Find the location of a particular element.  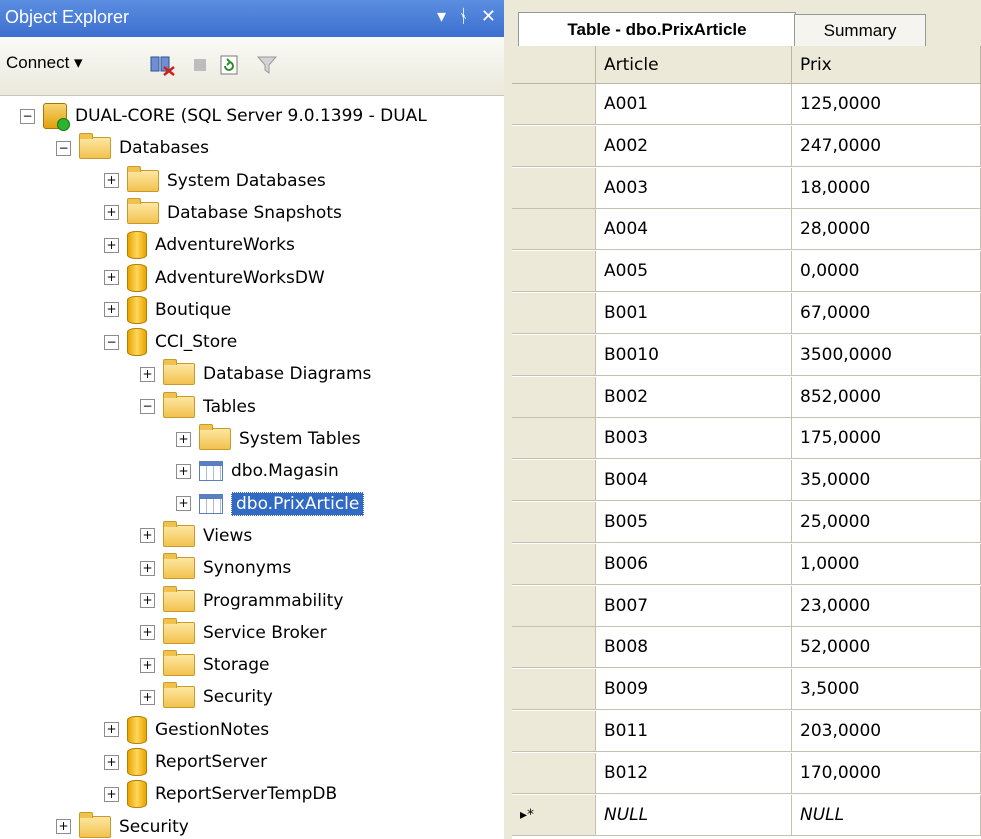

tree-node: + dbo.Magasin is located at coordinates (257, 471).